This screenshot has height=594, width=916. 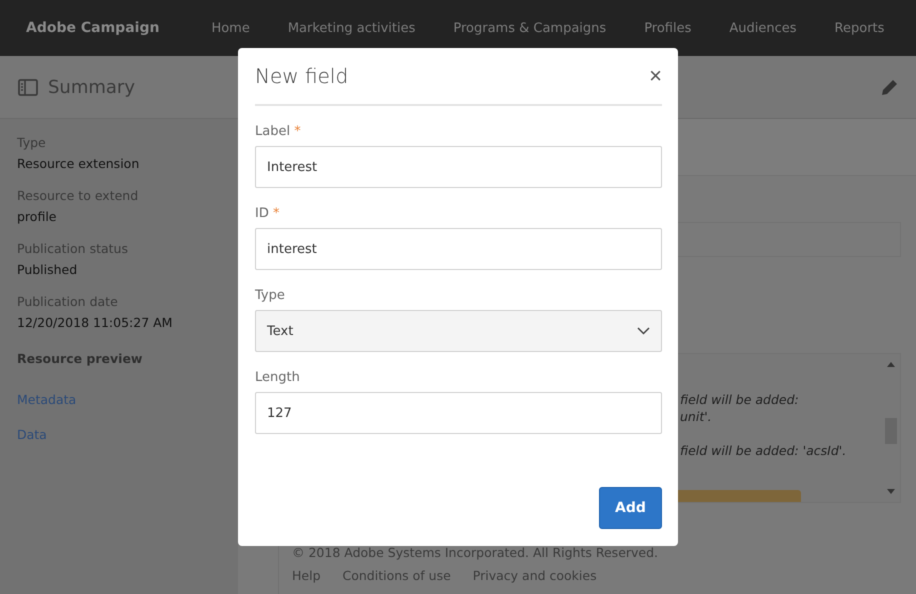 What do you see at coordinates (278, 377) in the screenshot?
I see `field-label: Length` at bounding box center [278, 377].